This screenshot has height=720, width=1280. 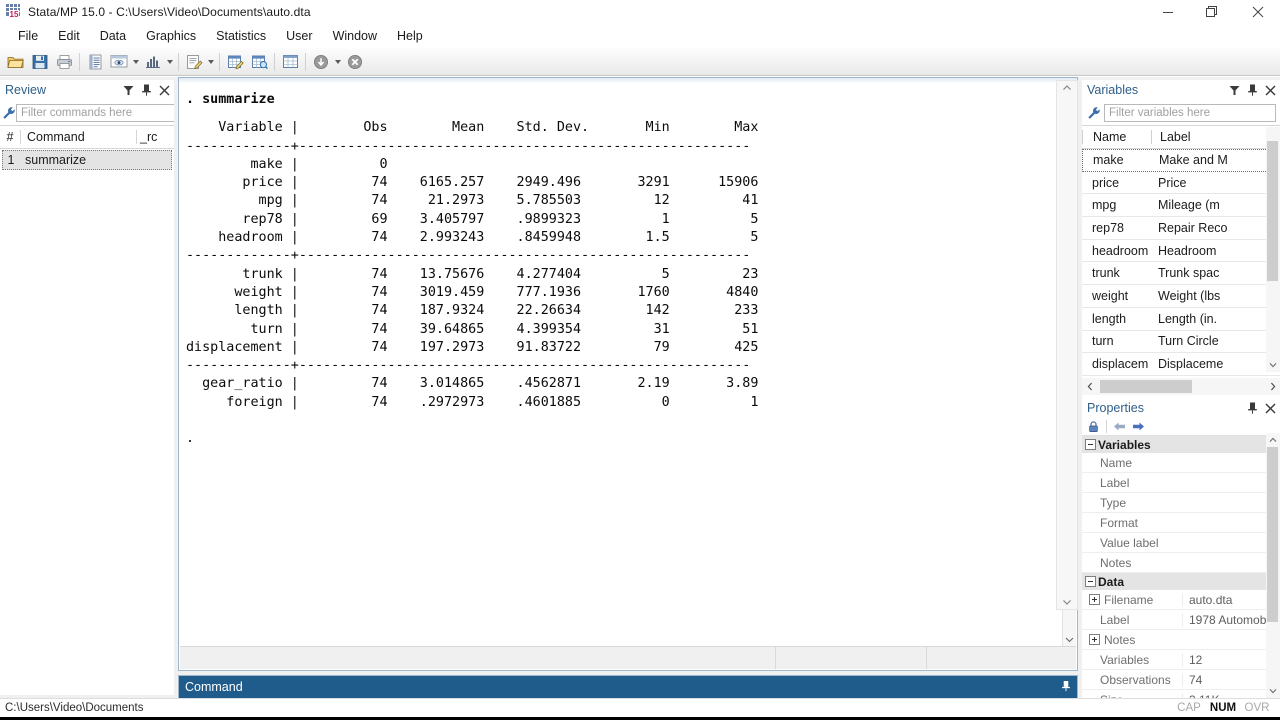 I want to click on variables-row-length: length Length (in., so click(x=1181, y=319).